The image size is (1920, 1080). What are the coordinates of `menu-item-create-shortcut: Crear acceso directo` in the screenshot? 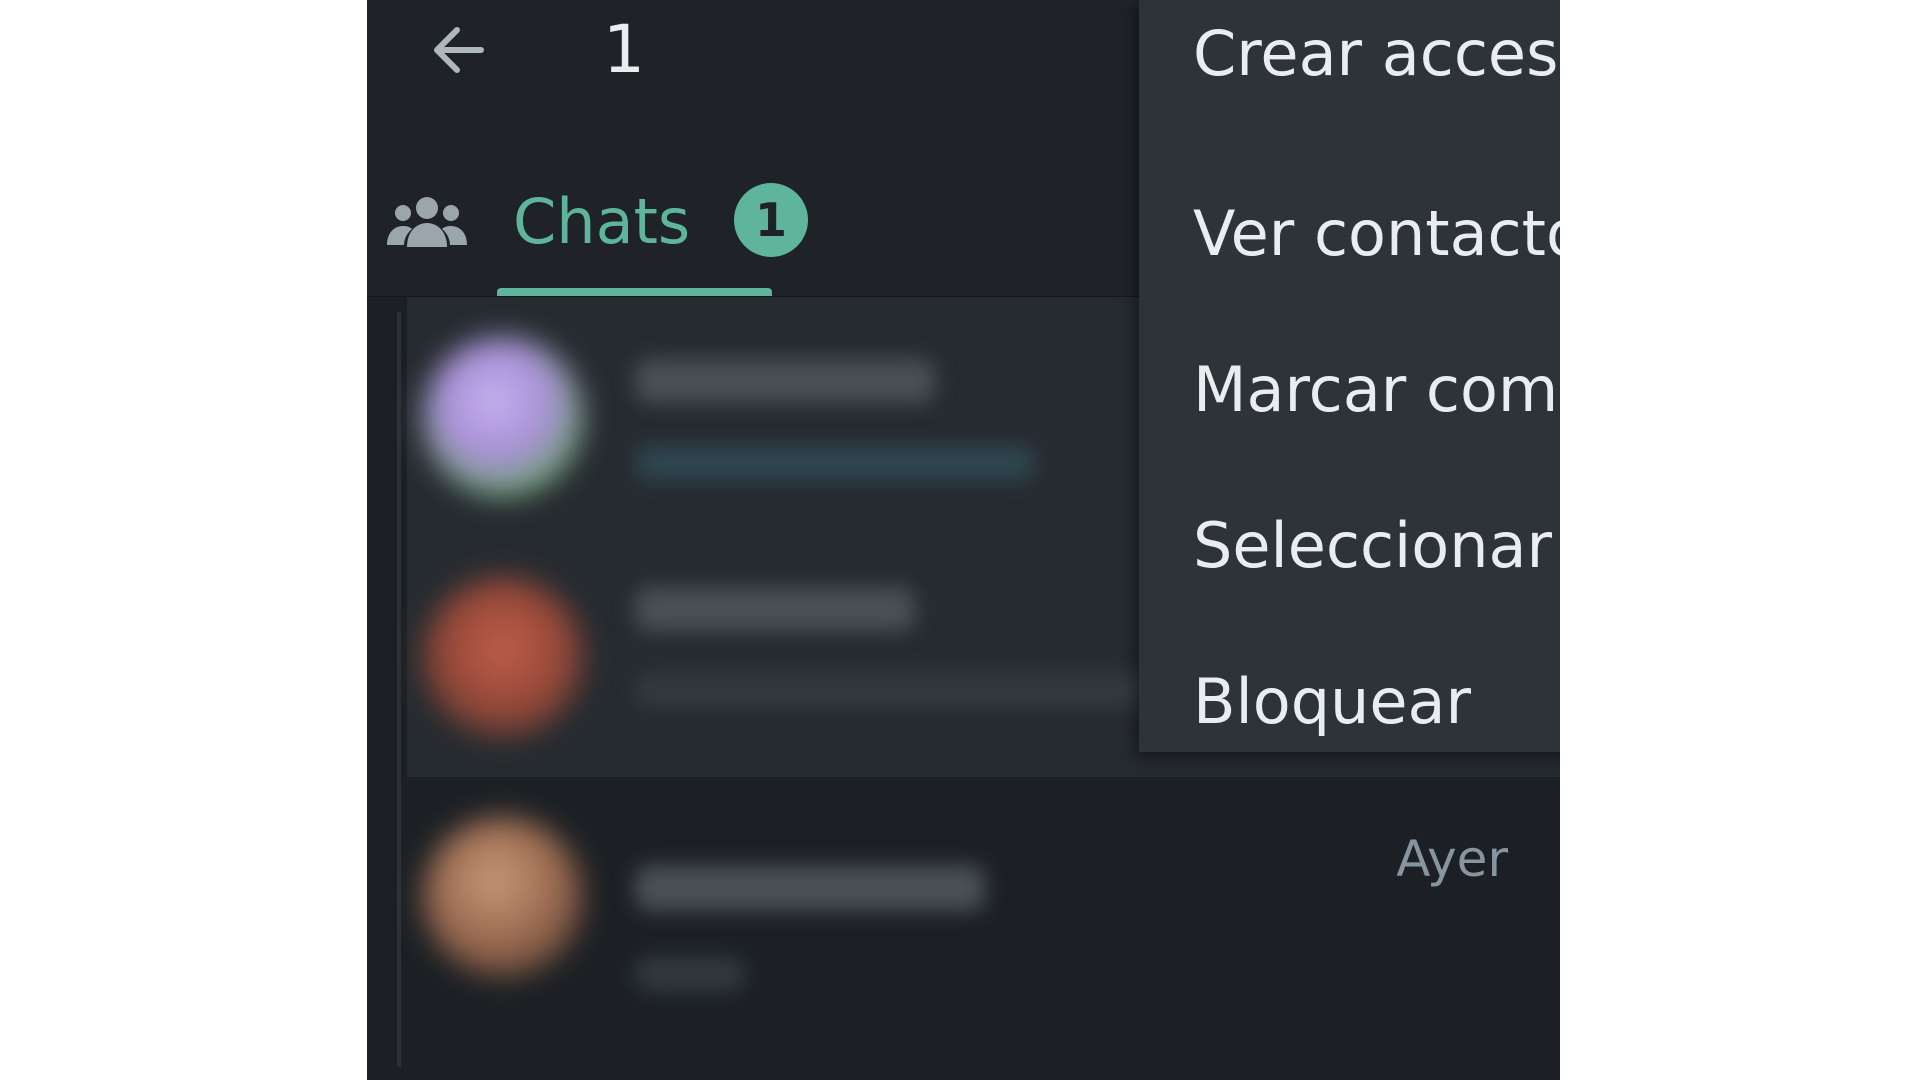 It's located at (1349, 78).